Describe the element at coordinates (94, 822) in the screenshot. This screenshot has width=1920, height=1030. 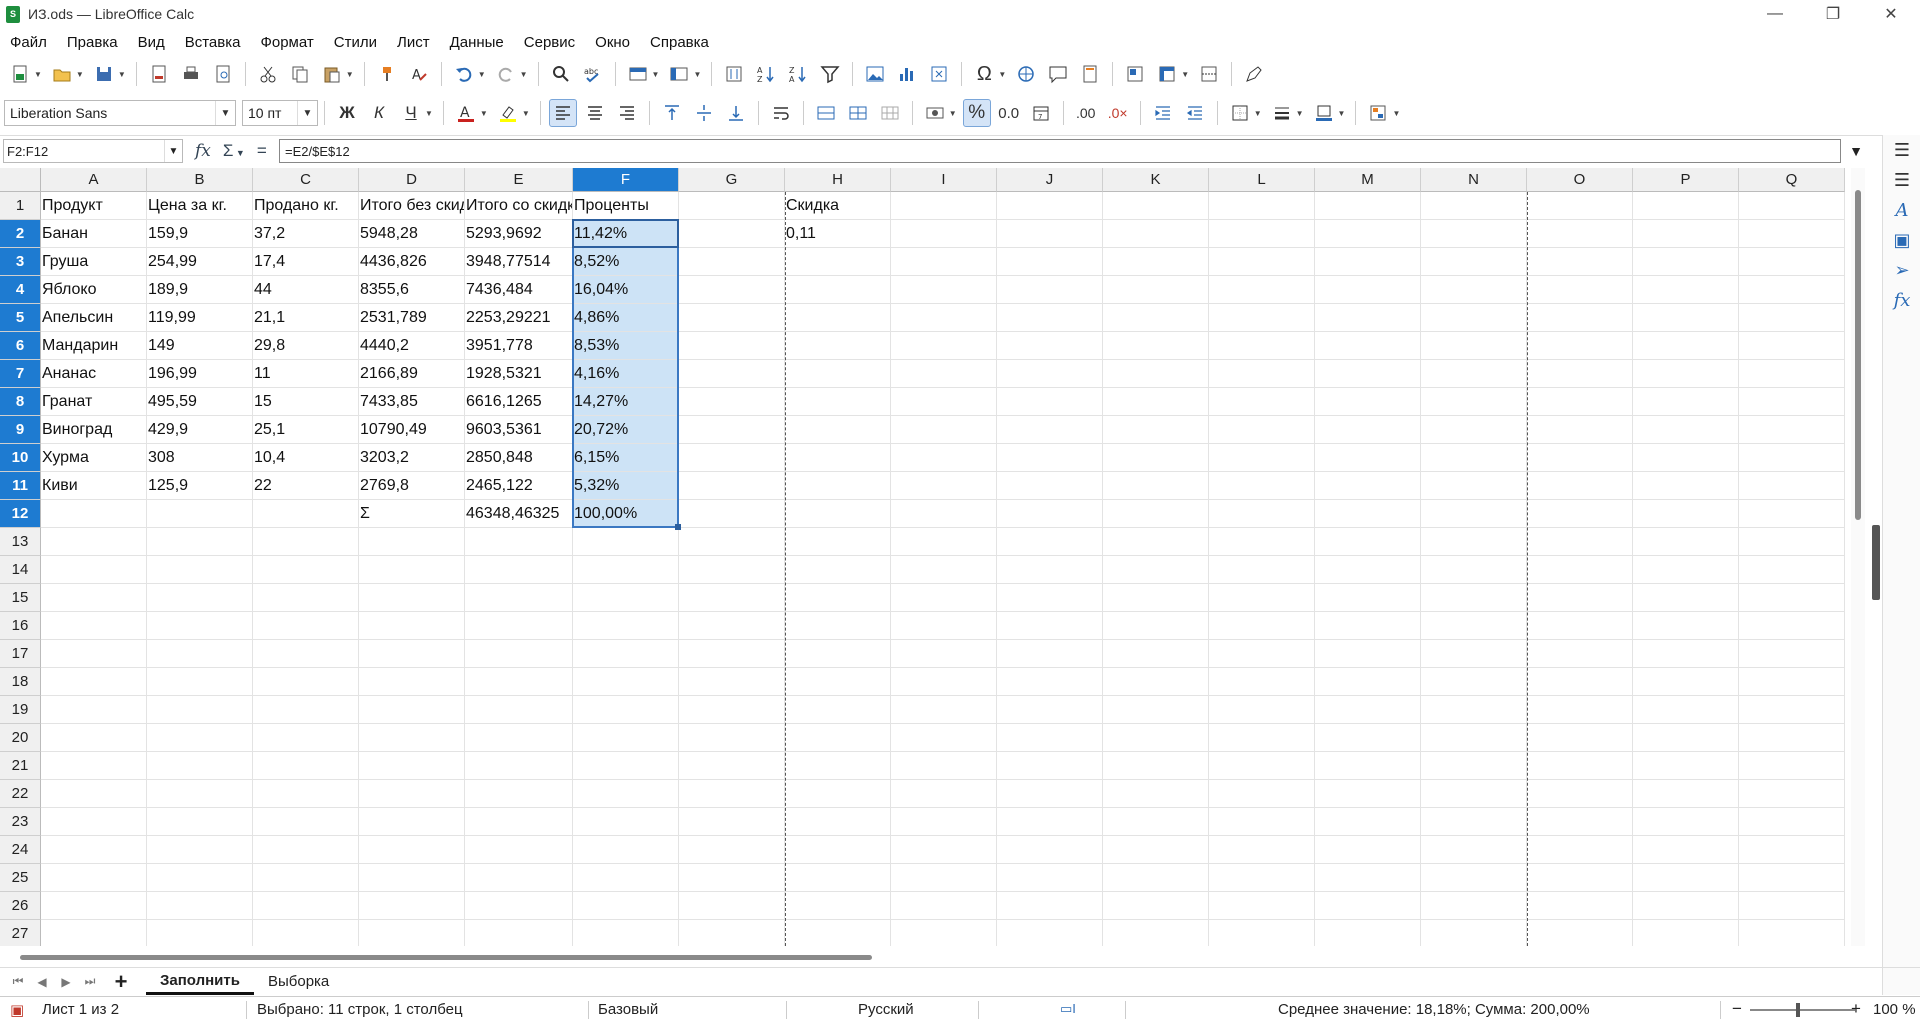
I see `cell-a23` at that location.